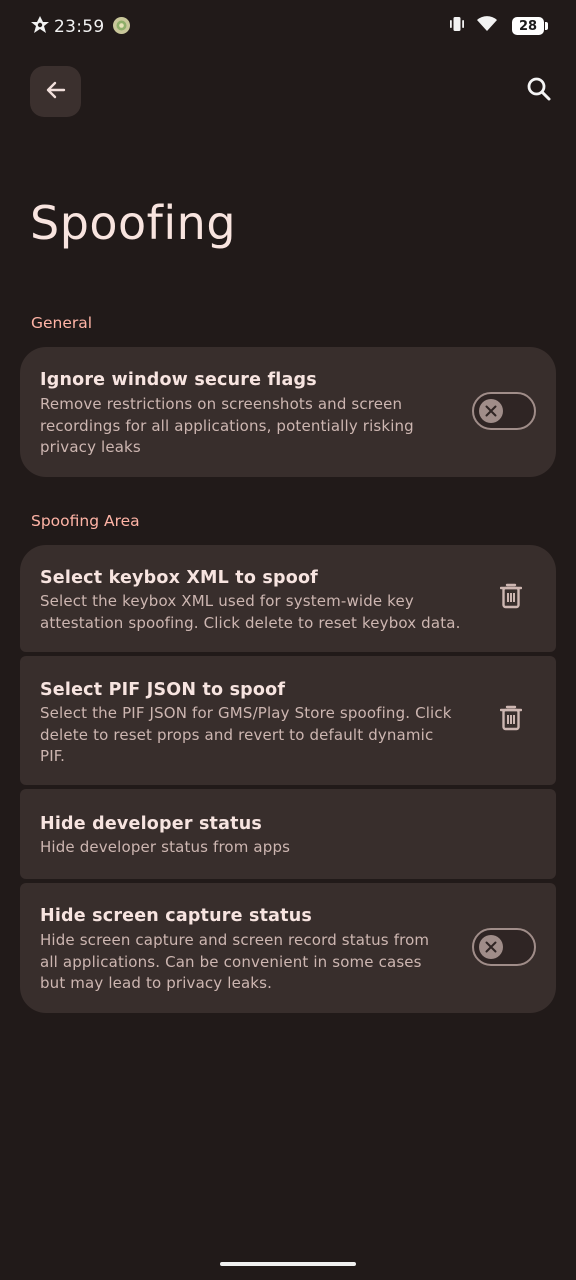  What do you see at coordinates (288, 28) in the screenshot?
I see `status-bar: 23:59 28` at bounding box center [288, 28].